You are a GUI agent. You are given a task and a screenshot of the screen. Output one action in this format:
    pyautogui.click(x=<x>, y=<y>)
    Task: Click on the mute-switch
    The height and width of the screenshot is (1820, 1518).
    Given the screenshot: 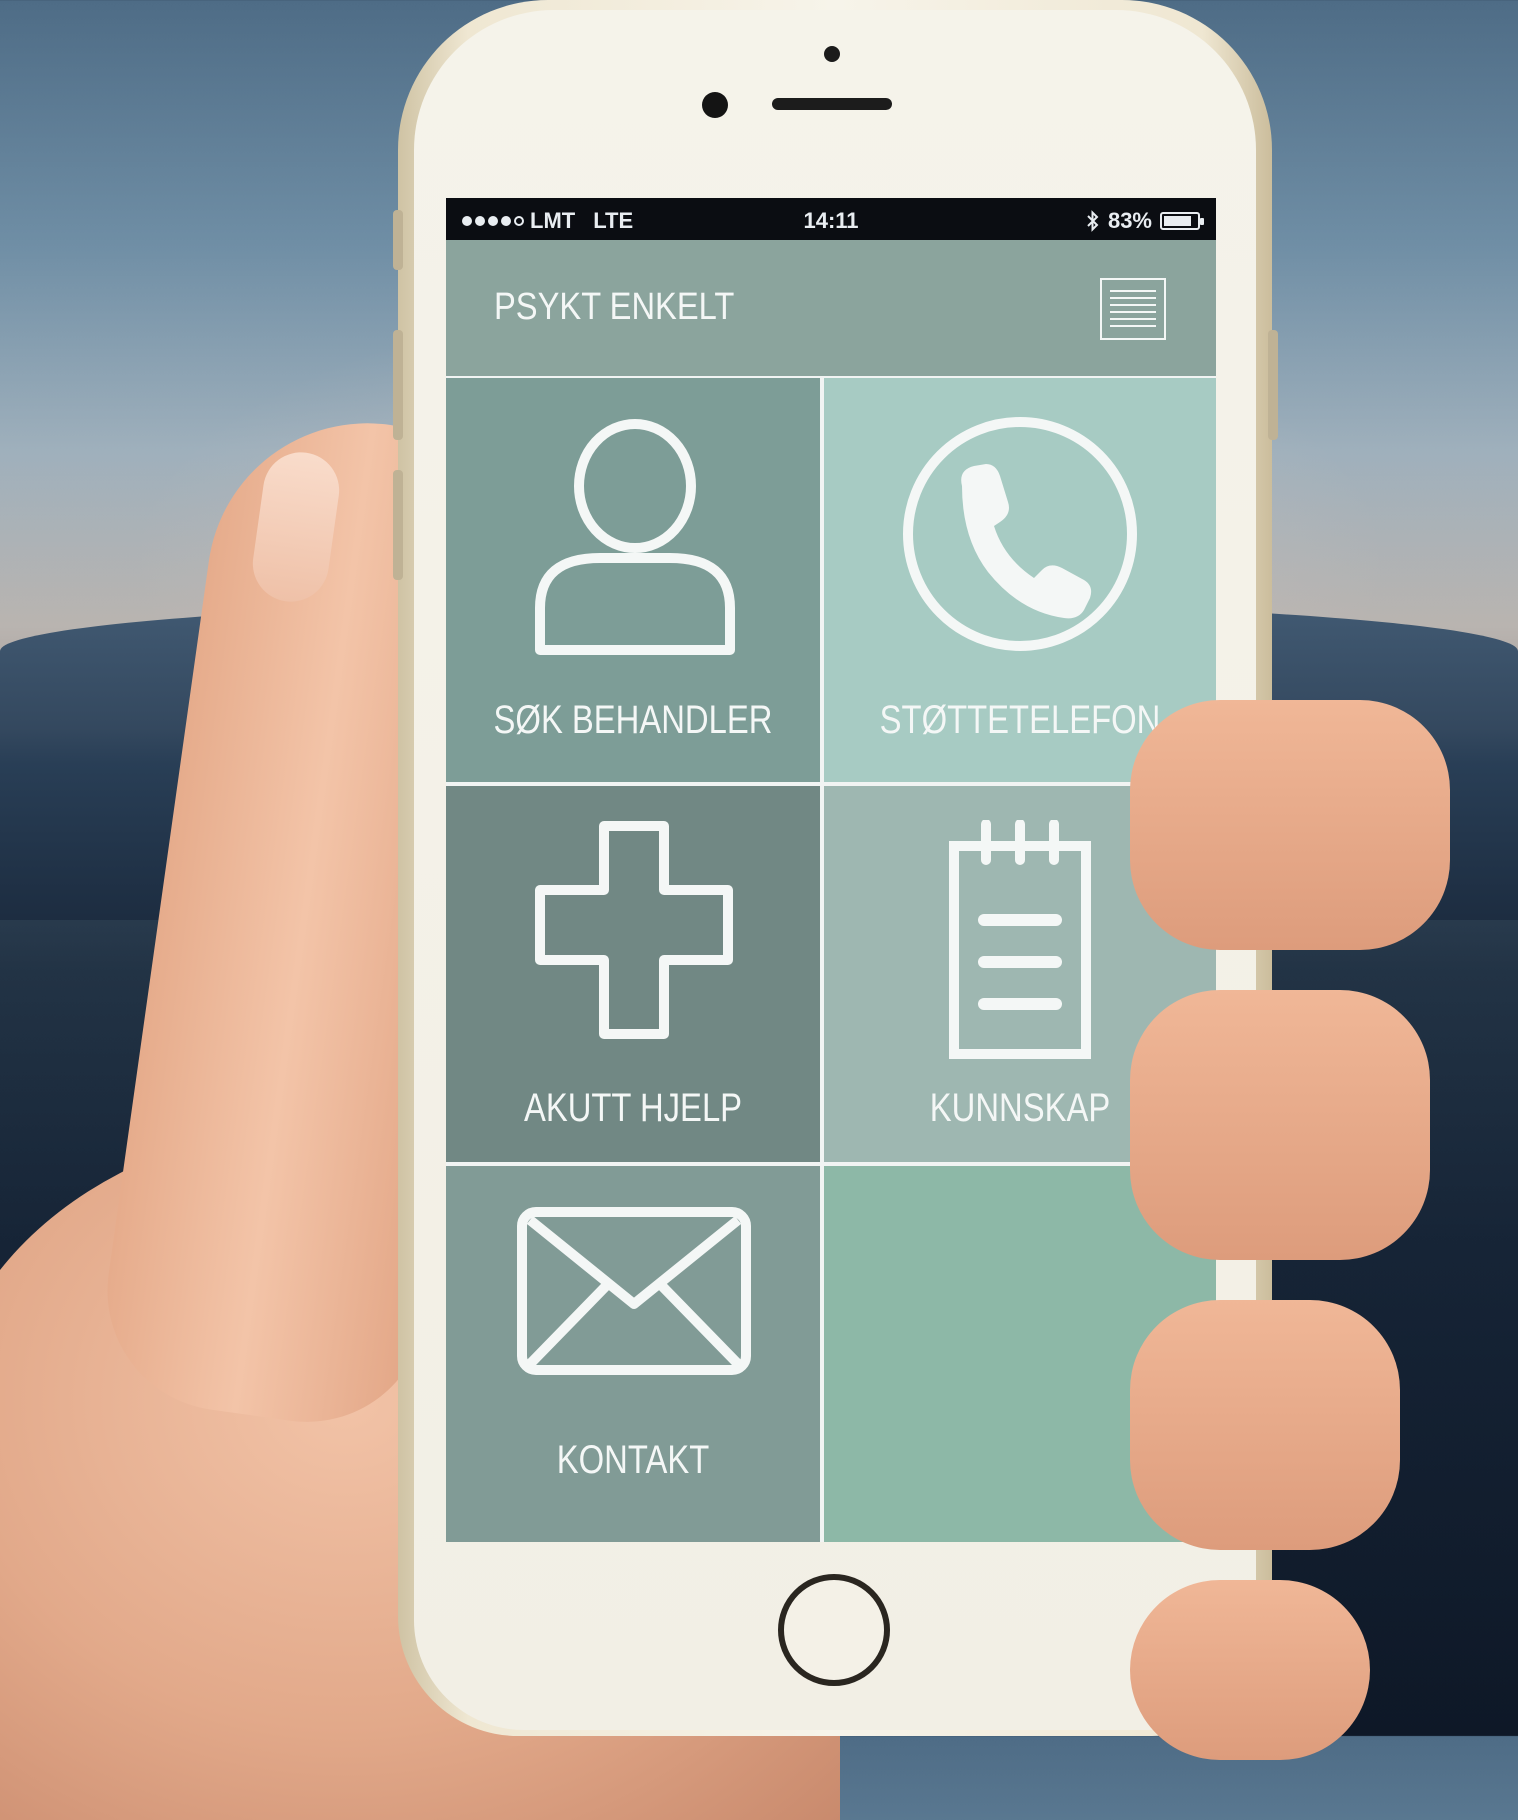 What is the action you would take?
    pyautogui.click(x=398, y=240)
    